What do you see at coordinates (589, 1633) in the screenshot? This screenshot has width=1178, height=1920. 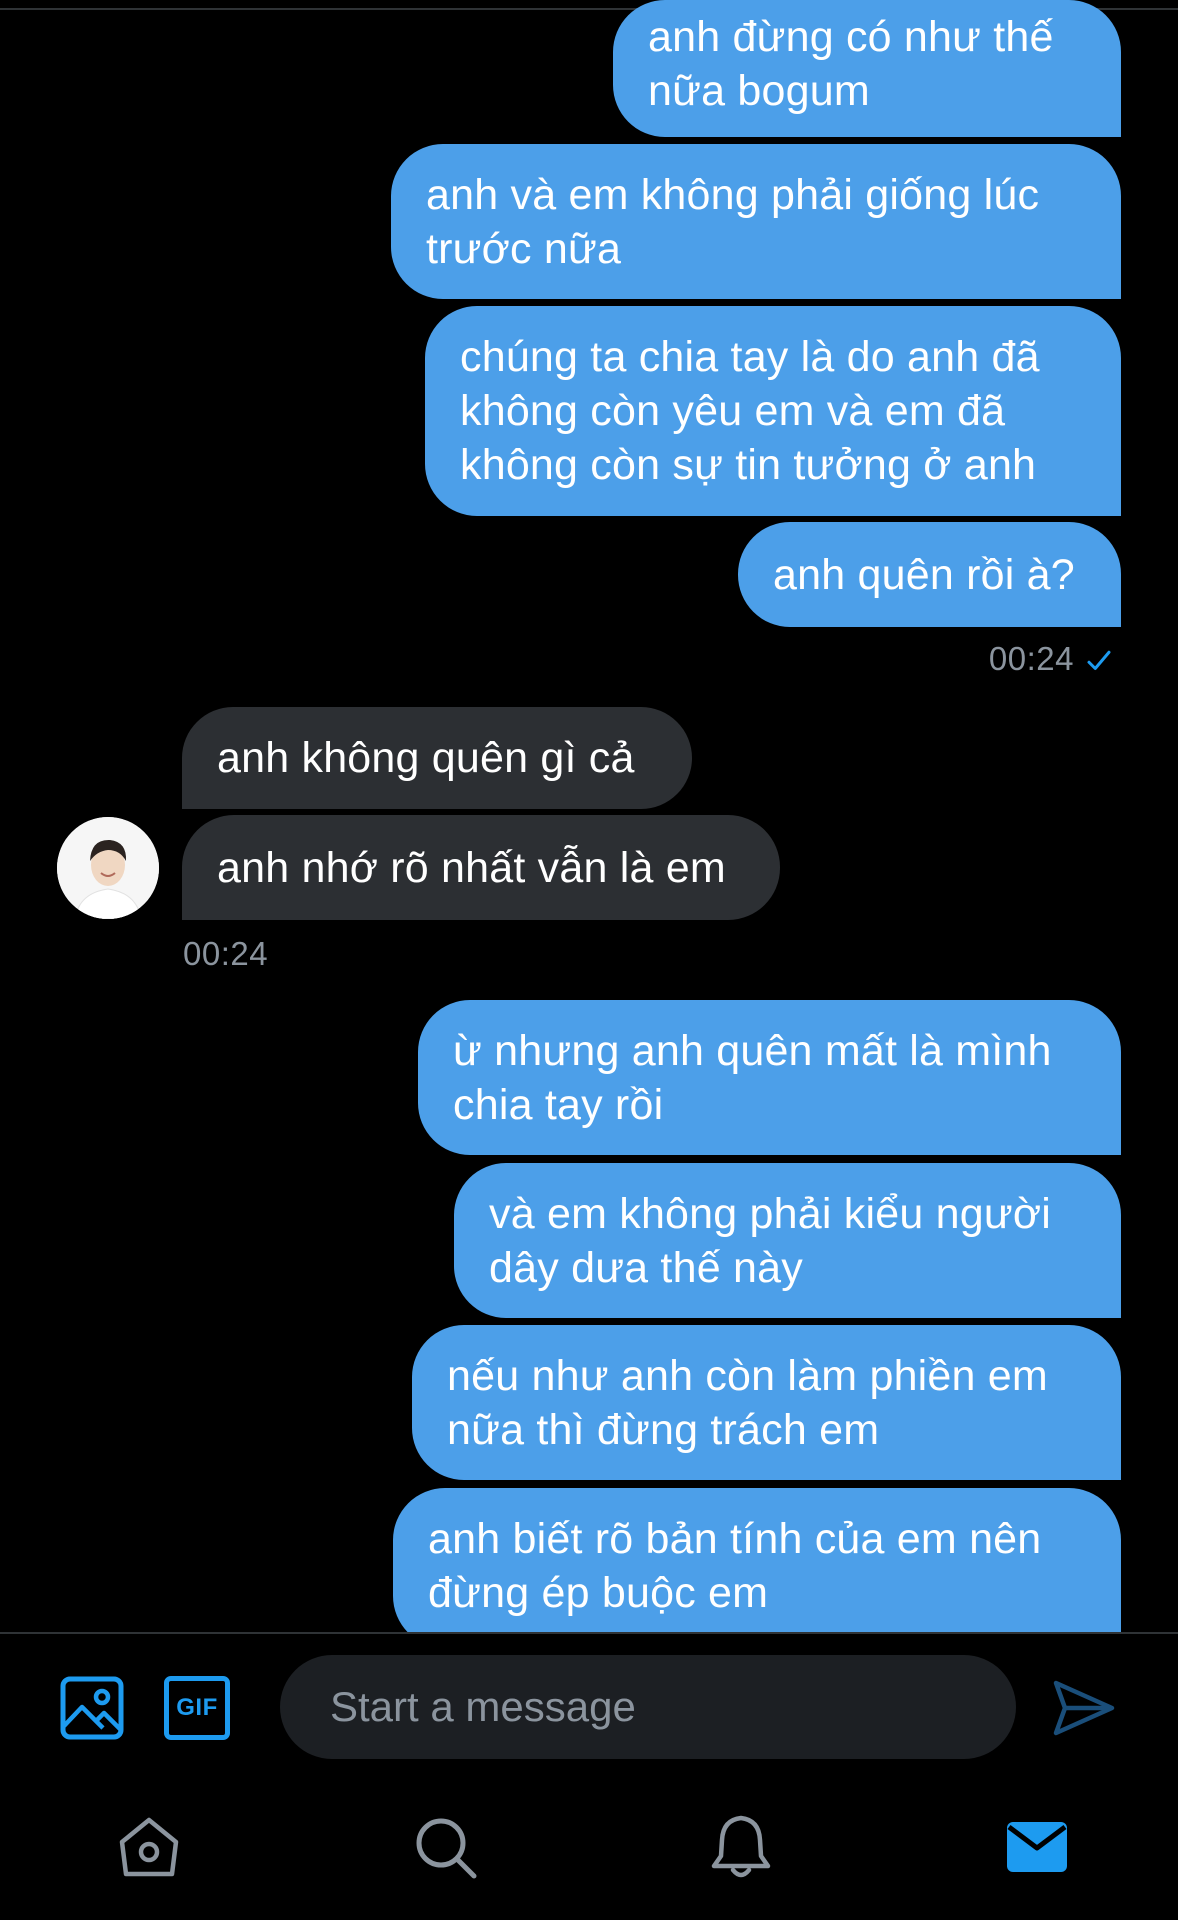 I see `composer-divider` at bounding box center [589, 1633].